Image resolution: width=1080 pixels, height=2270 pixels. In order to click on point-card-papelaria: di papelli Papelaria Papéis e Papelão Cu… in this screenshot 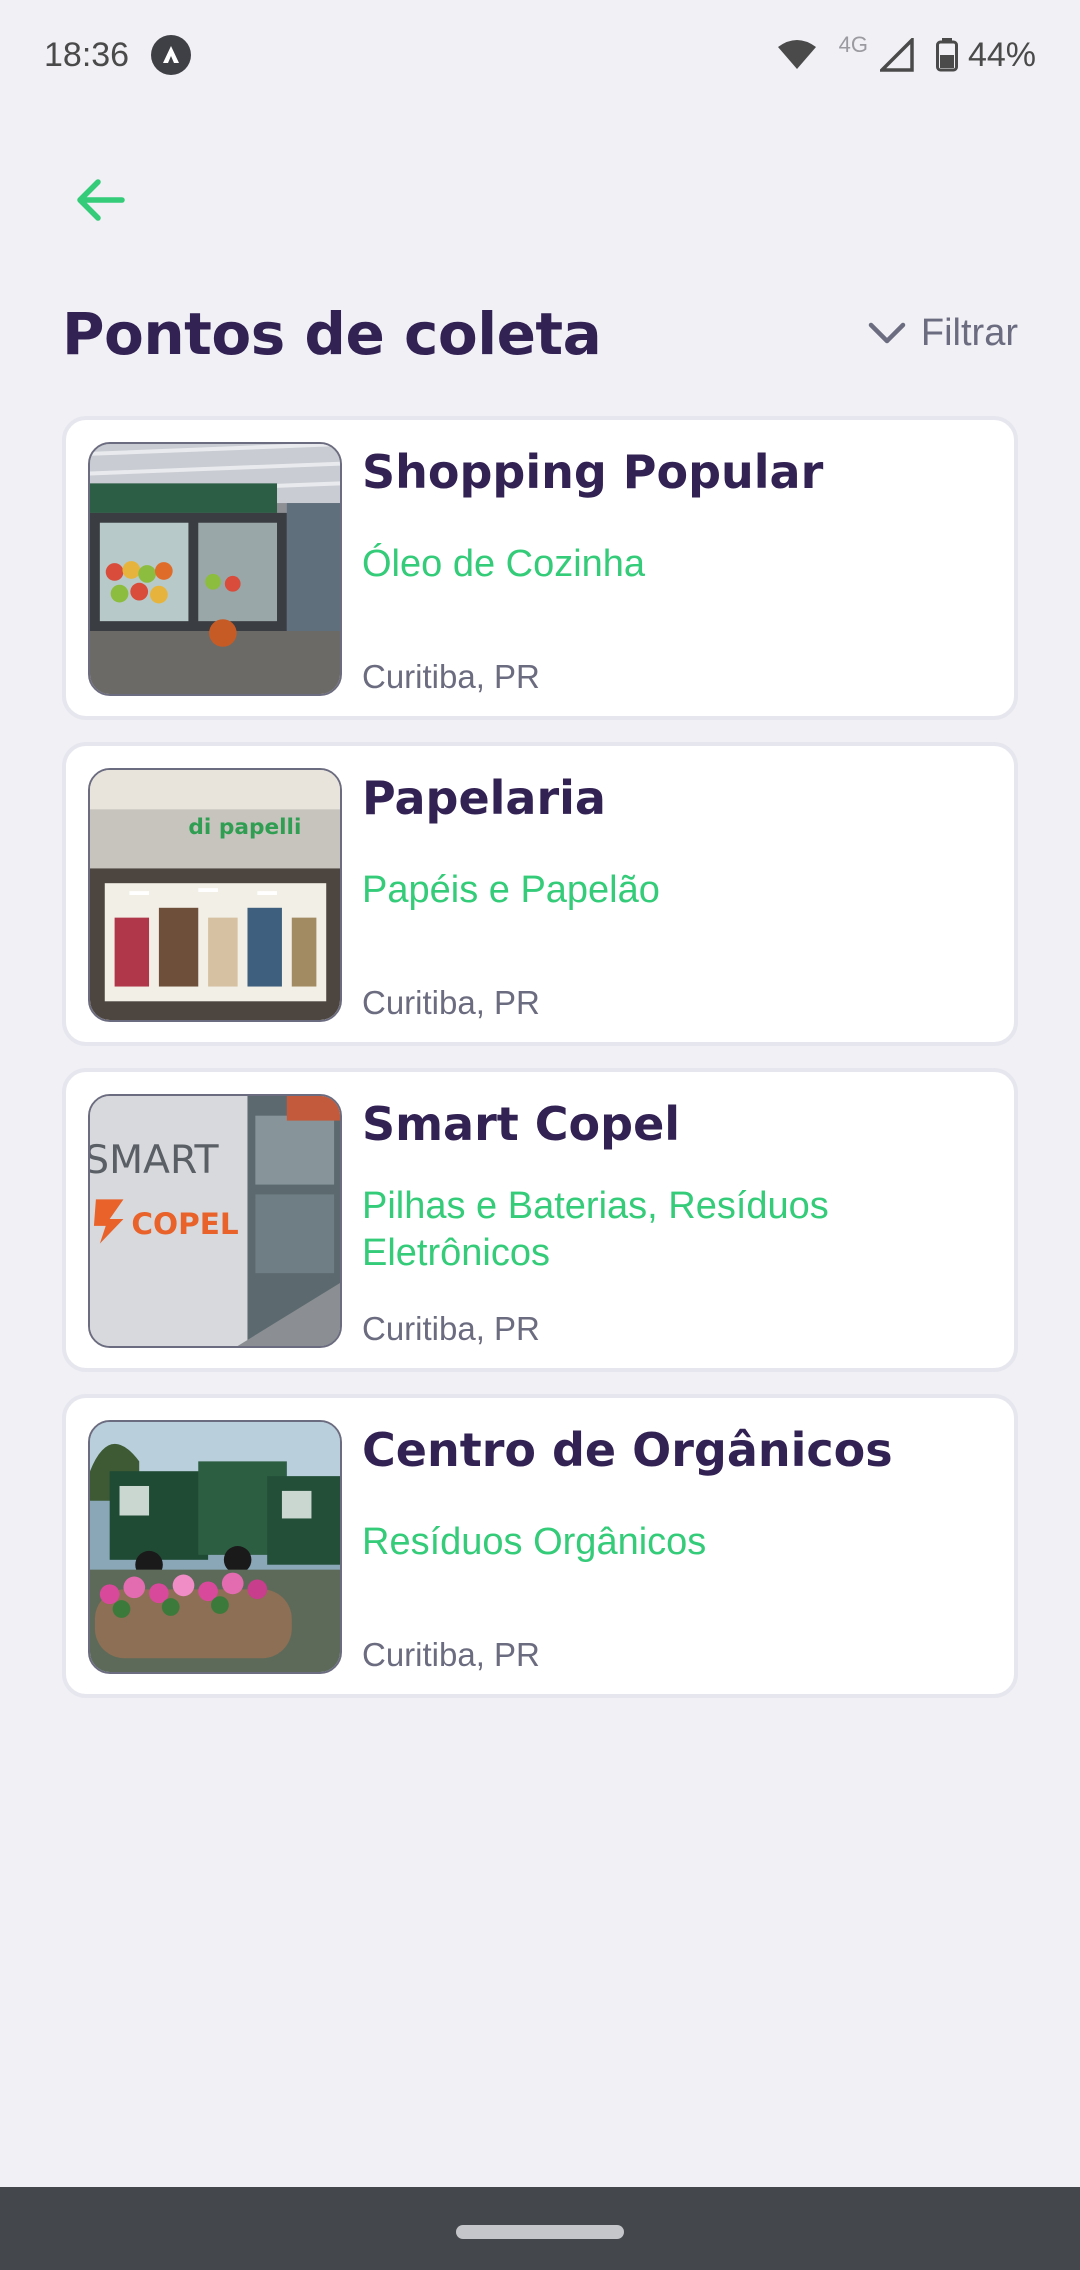, I will do `click(540, 894)`.